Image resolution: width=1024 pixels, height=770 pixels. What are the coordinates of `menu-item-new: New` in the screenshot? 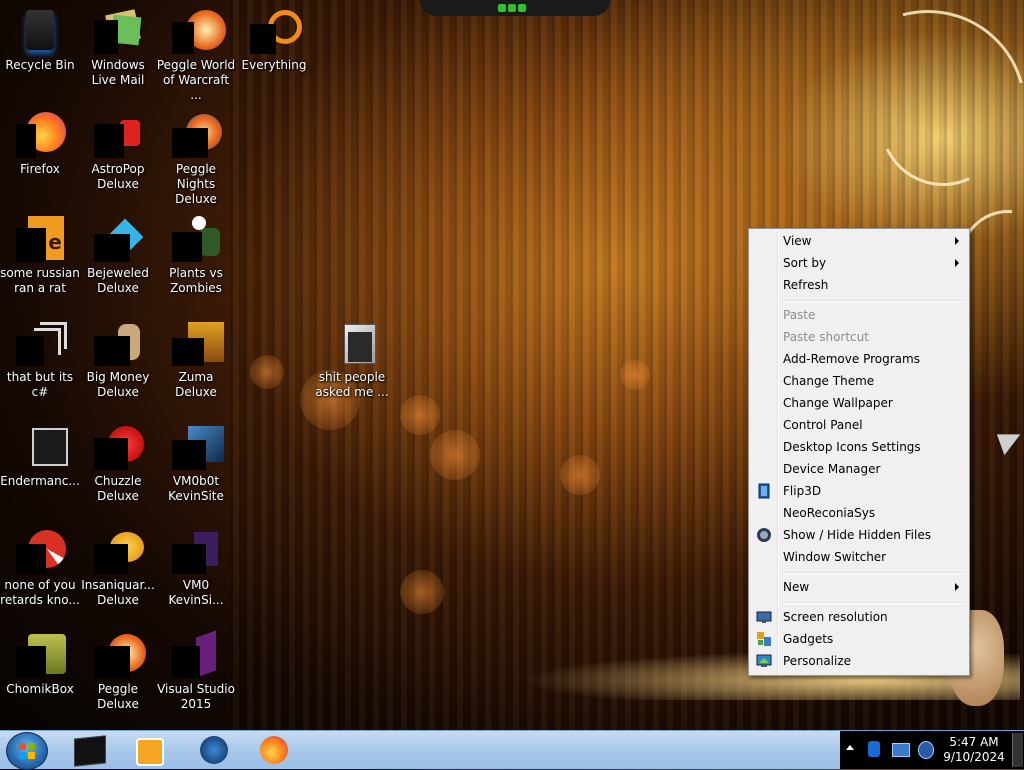 It's located at (859, 587).